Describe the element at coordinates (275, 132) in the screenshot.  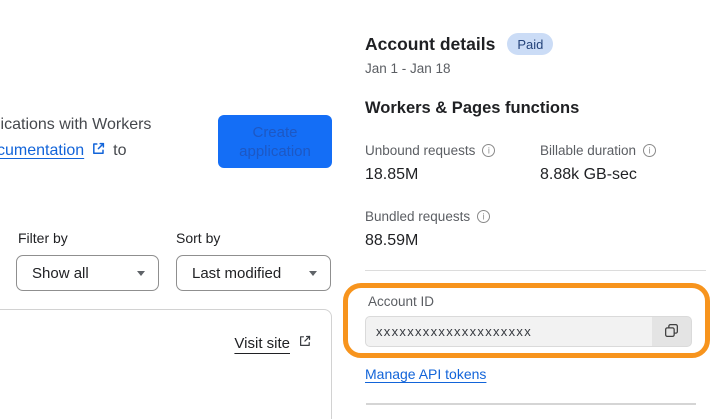
I see `create-application-label-line1: Create` at that location.